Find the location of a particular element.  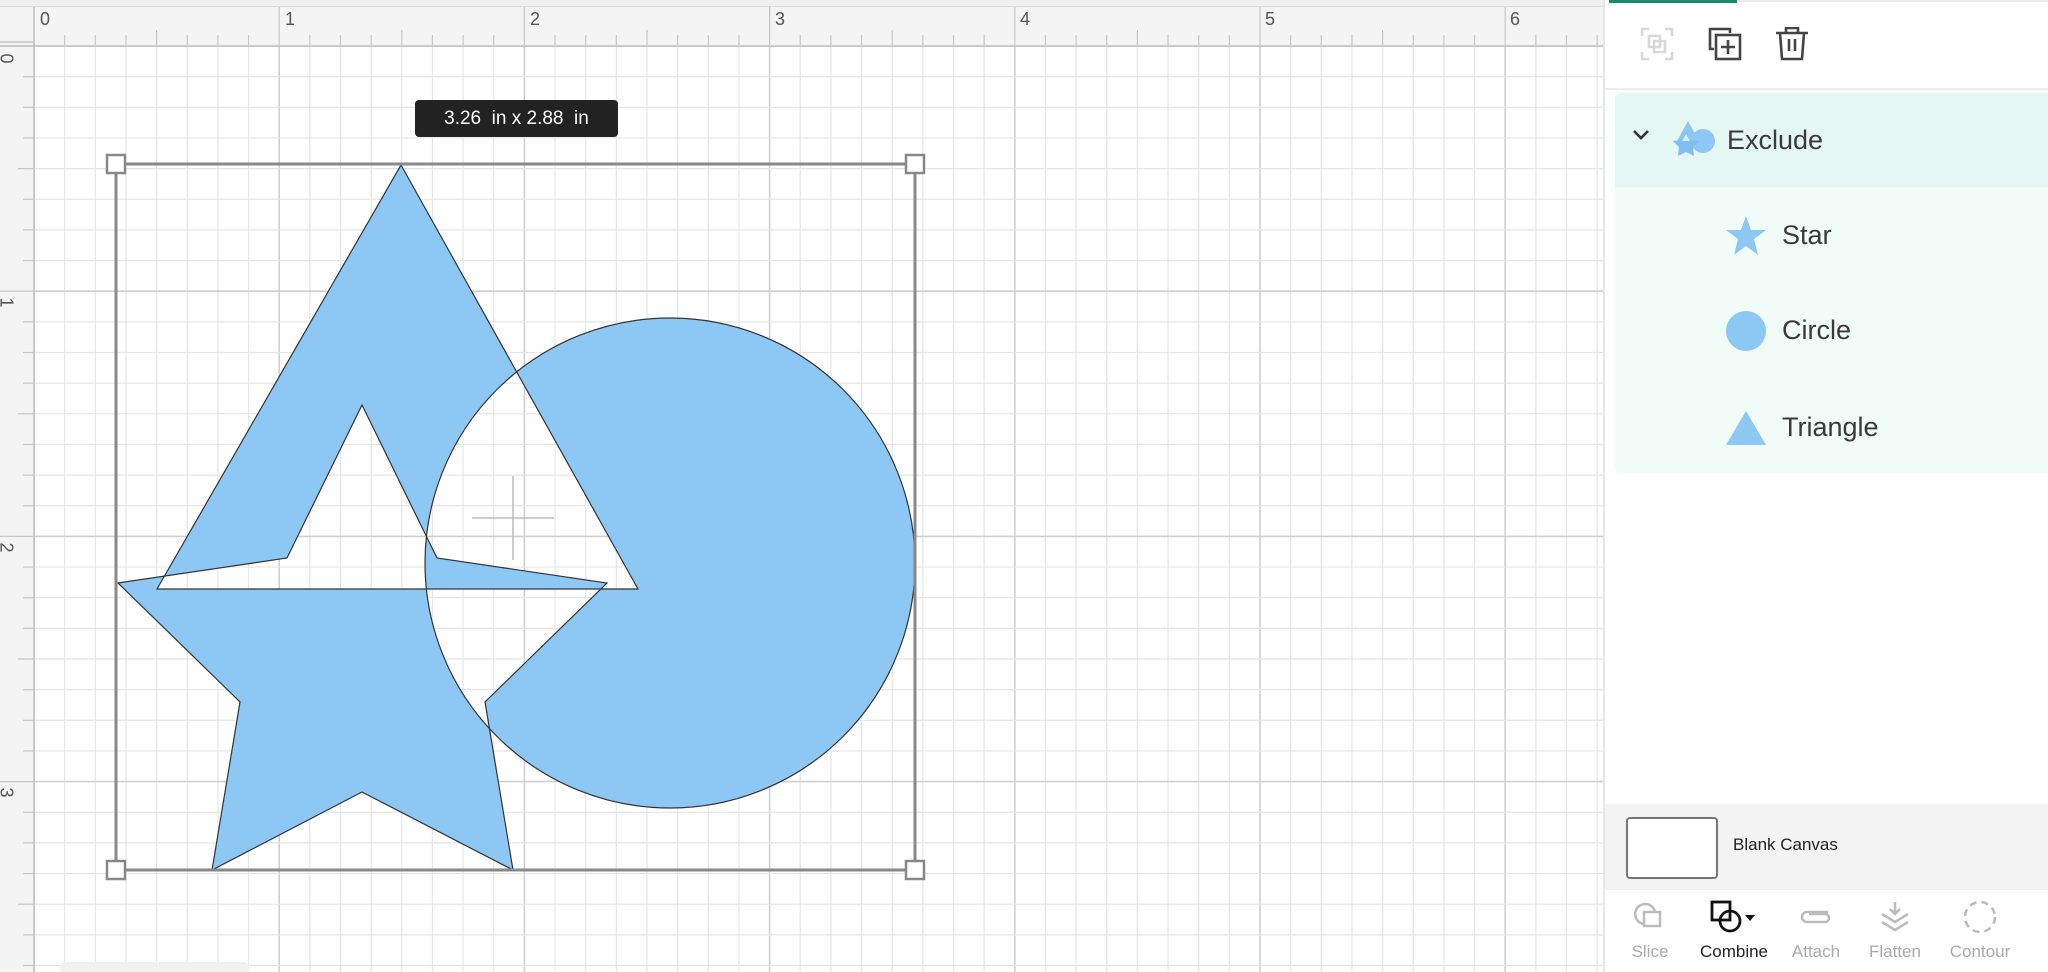

star-icon is located at coordinates (1746, 235).